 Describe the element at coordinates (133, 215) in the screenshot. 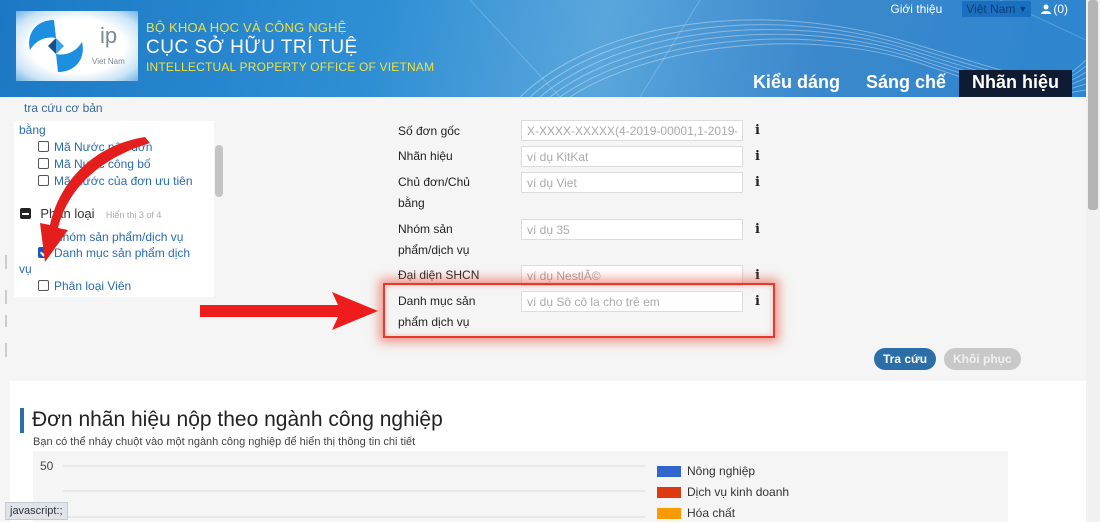

I see `filter-group-hint: Hiển thị 3 of 4` at that location.